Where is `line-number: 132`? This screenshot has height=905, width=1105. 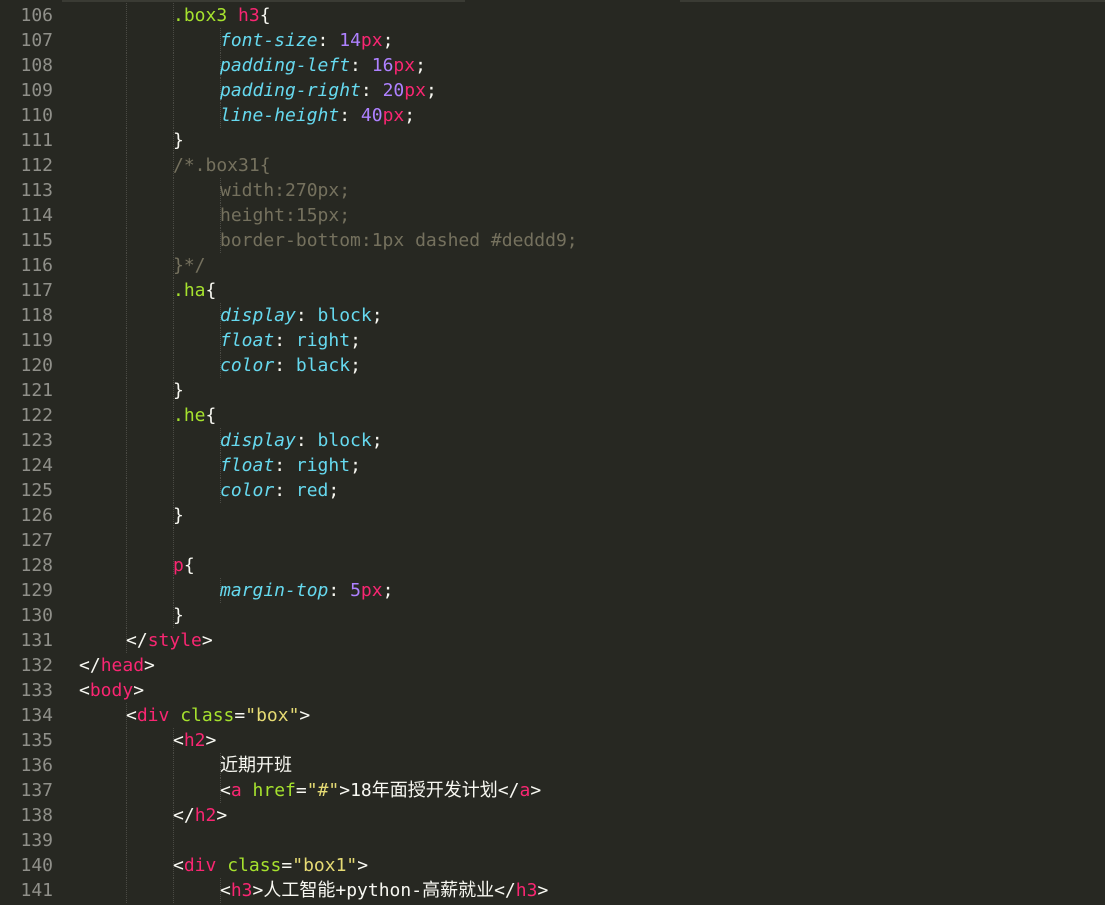 line-number: 132 is located at coordinates (36, 665).